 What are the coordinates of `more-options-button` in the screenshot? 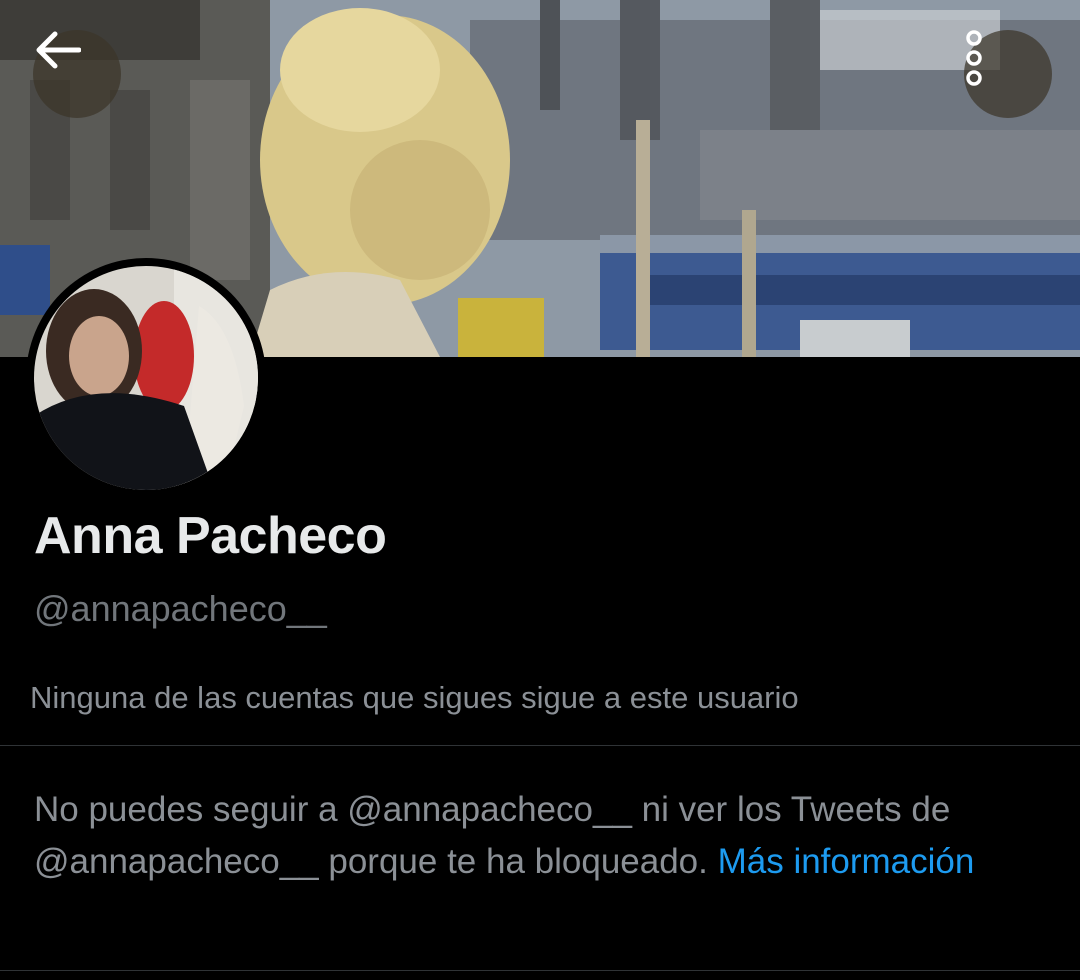 It's located at (1008, 74).